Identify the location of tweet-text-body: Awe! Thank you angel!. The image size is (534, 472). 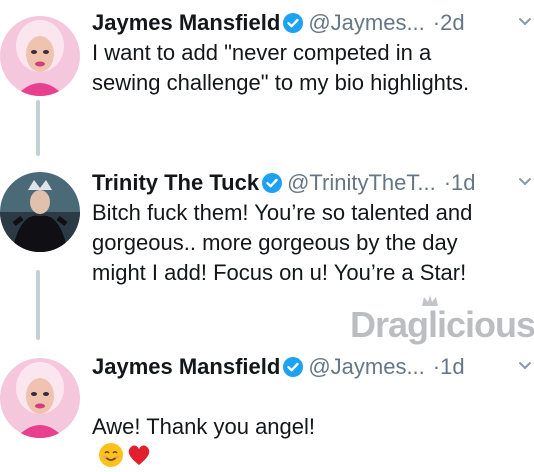
(204, 426).